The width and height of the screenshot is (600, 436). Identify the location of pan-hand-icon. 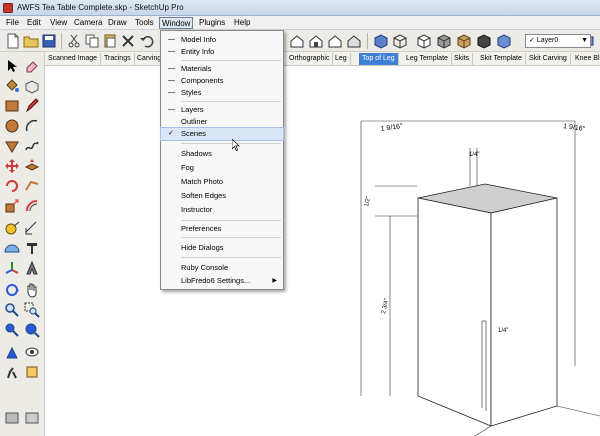
(32, 290).